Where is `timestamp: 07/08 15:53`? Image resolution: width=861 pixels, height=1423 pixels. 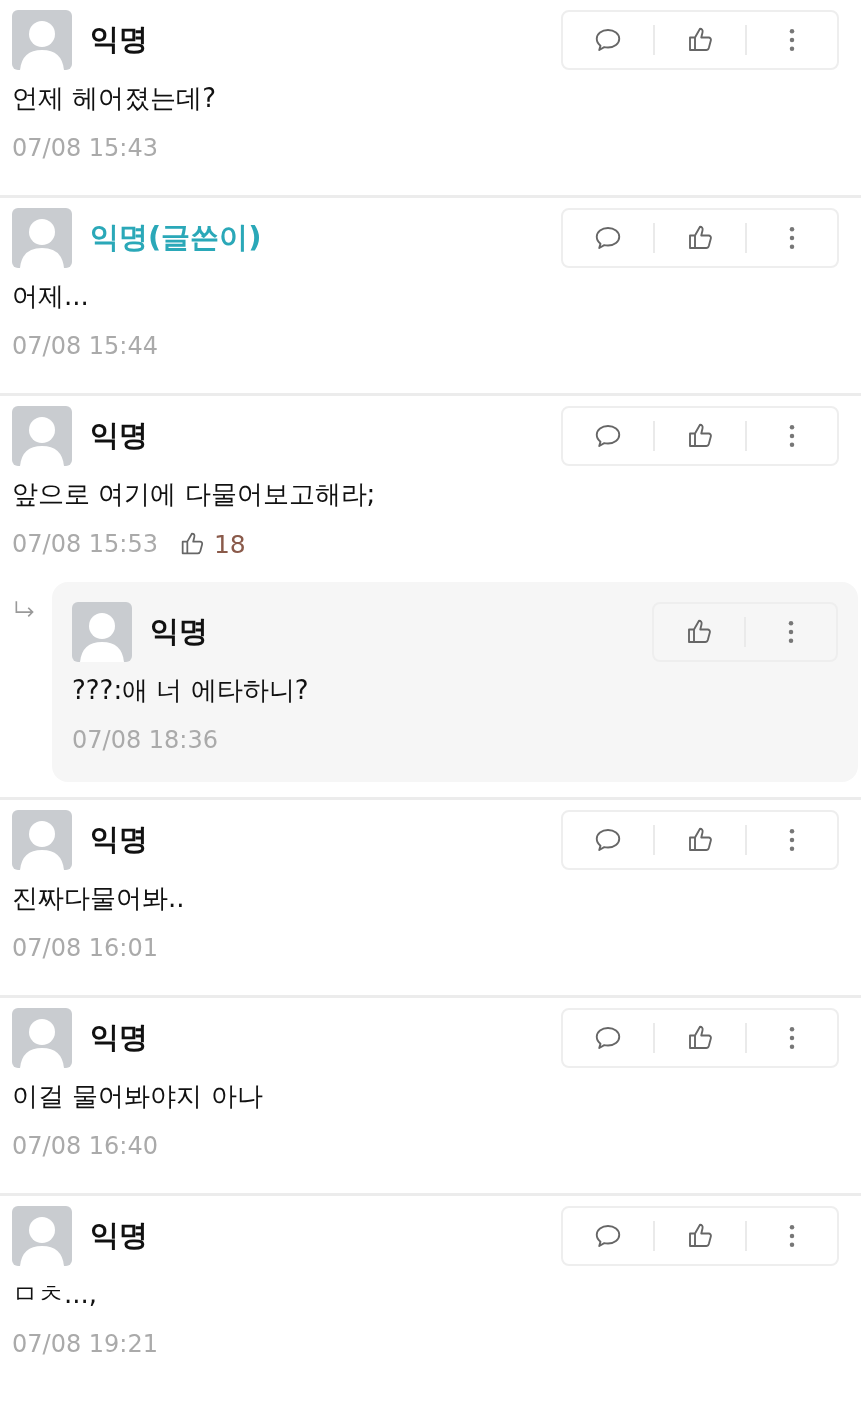 timestamp: 07/08 15:53 is located at coordinates (85, 544).